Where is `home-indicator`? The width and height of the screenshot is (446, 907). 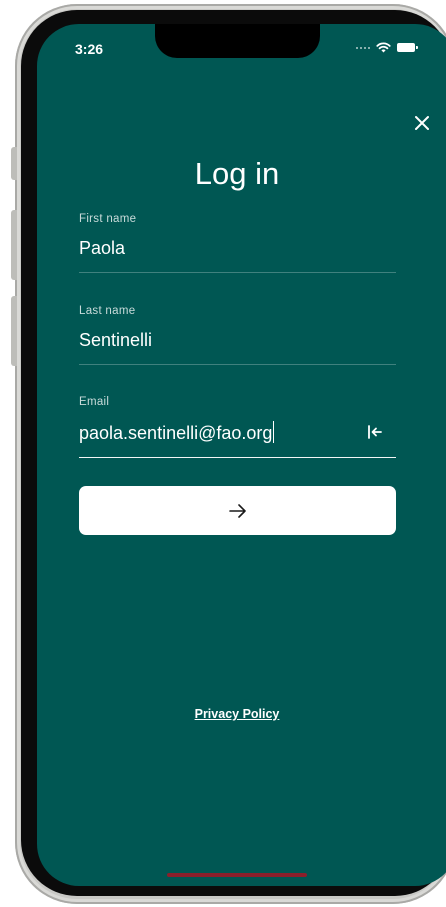
home-indicator is located at coordinates (237, 875).